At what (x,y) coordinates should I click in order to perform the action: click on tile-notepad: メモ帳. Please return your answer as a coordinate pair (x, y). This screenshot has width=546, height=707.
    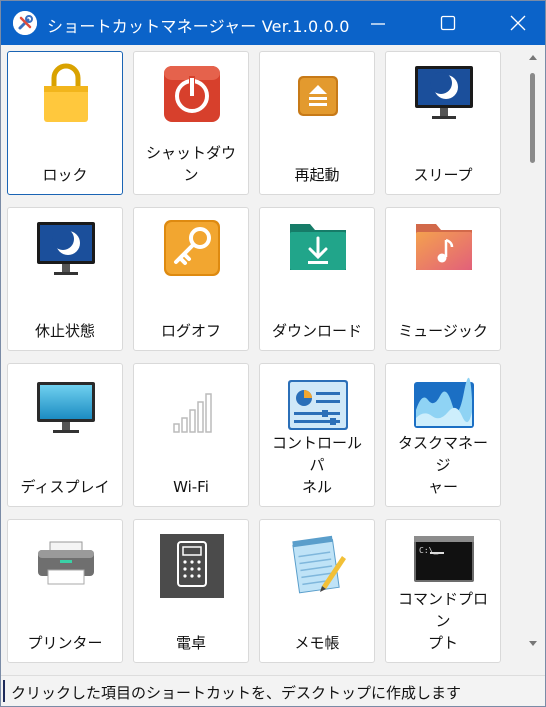
    Looking at the image, I should click on (317, 591).